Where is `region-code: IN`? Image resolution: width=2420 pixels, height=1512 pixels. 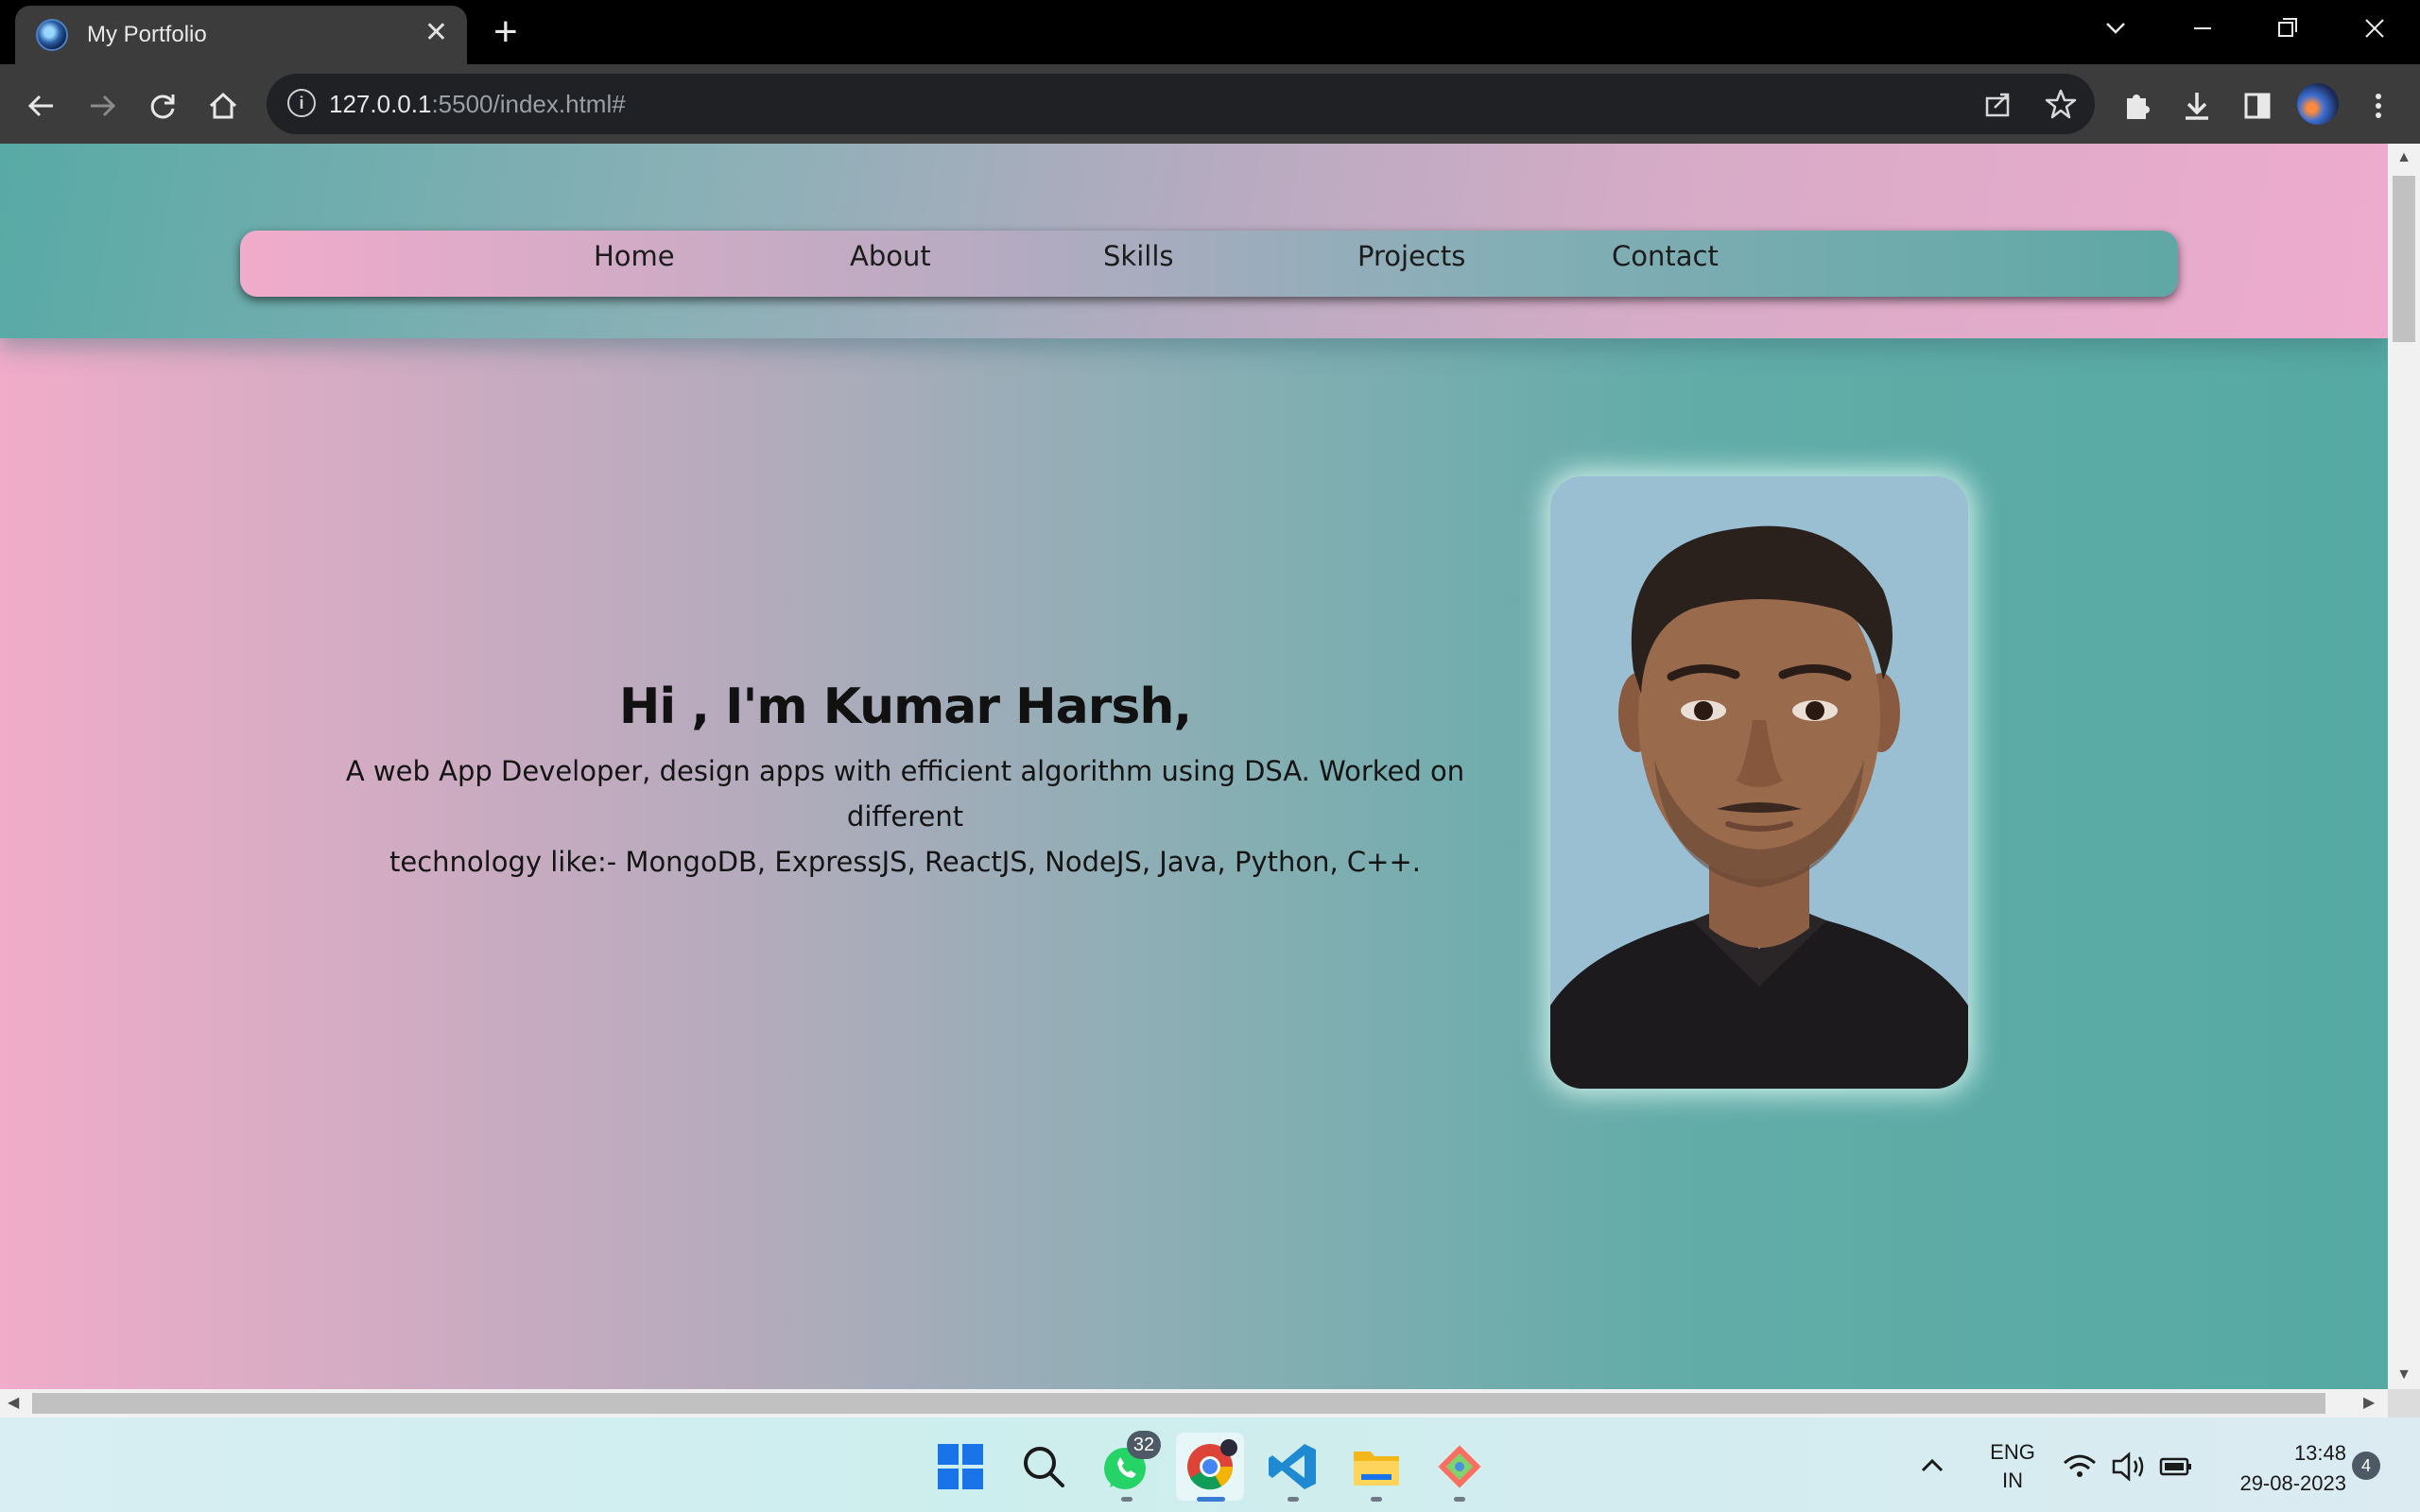 region-code: IN is located at coordinates (2012, 1480).